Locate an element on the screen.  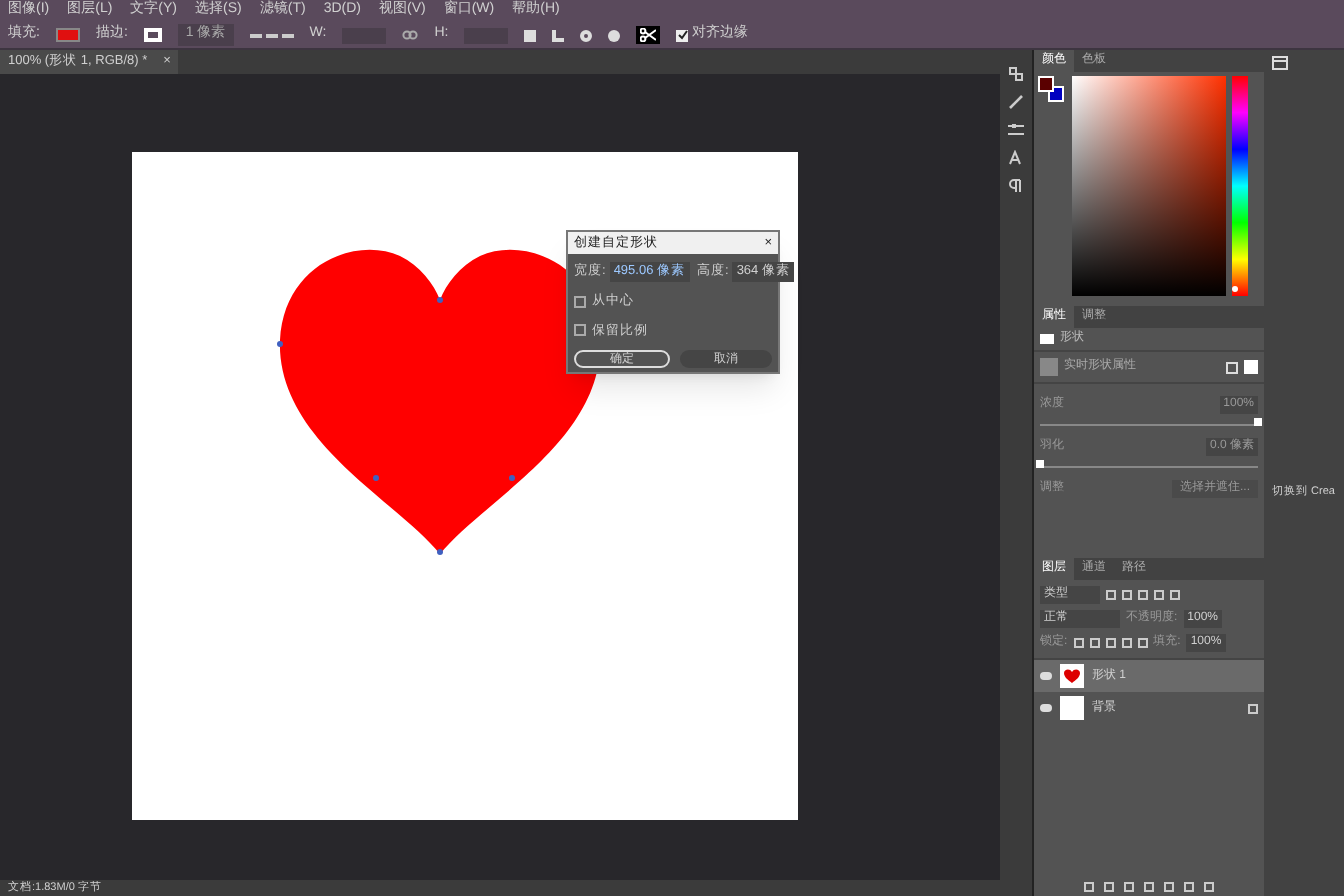
type-icon is located at coordinates (1016, 158).